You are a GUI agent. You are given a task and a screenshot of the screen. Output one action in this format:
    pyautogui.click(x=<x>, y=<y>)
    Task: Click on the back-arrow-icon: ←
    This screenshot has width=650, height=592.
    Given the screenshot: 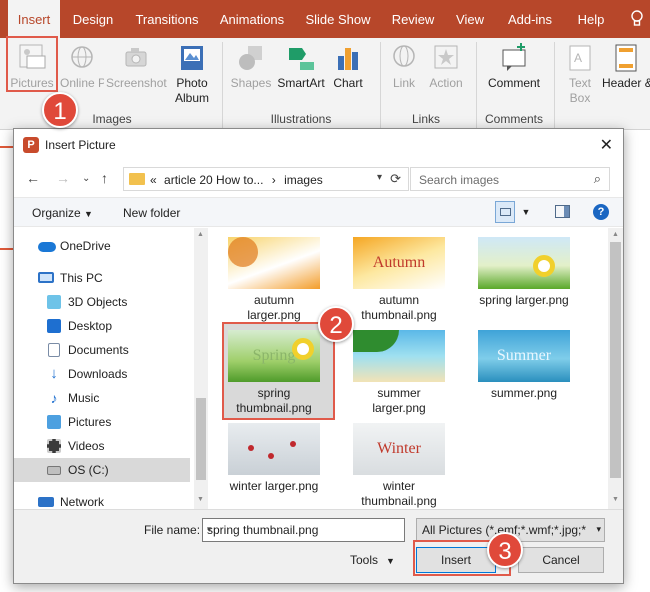 What is the action you would take?
    pyautogui.click(x=33, y=178)
    